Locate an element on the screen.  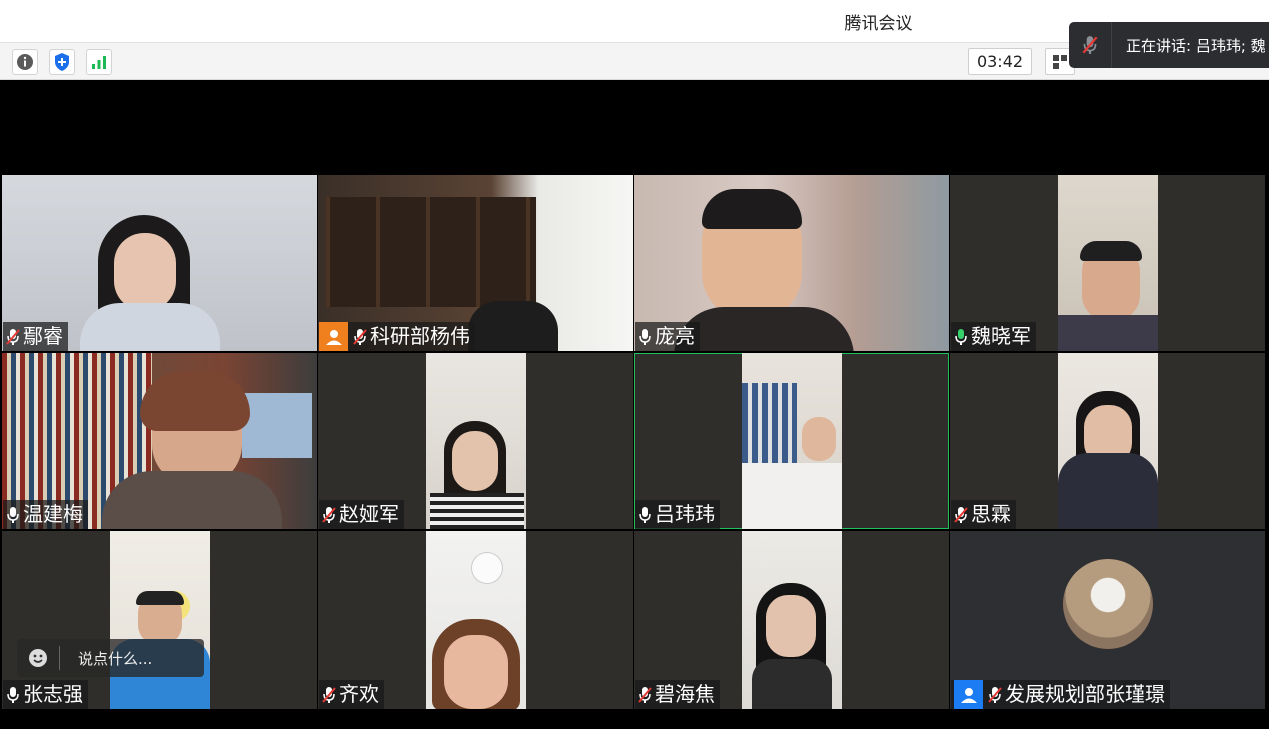
video-tile-6: 赵娅军 is located at coordinates (475, 441).